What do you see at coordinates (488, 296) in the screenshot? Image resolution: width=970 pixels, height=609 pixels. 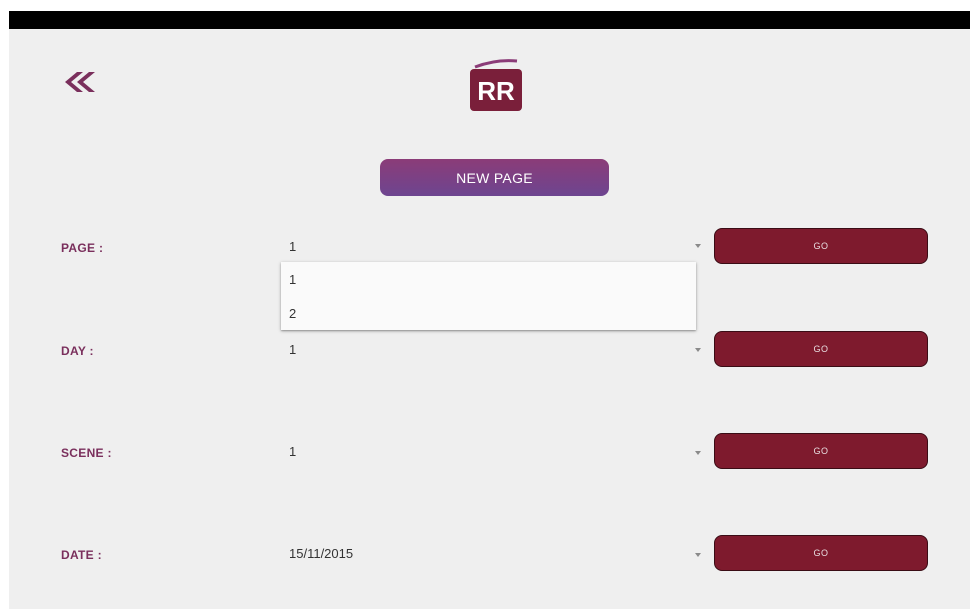 I see `page-dropdown-menu: 1 2` at bounding box center [488, 296].